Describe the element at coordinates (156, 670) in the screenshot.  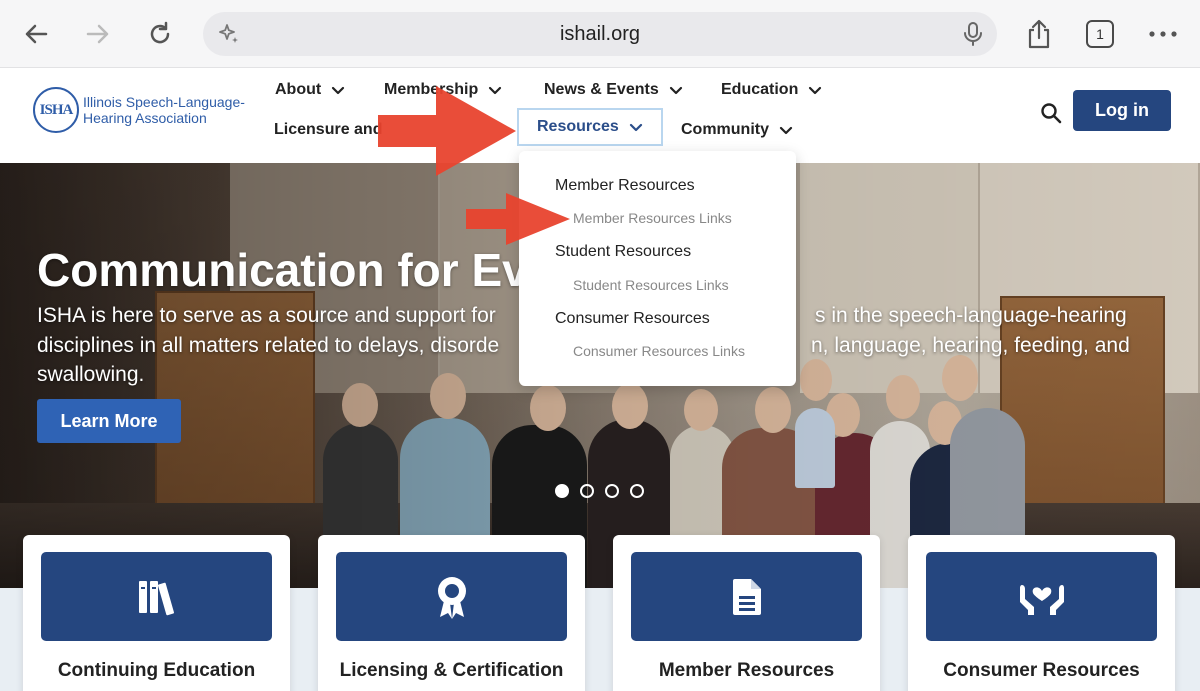
I see `card-label: Continuing Education` at that location.